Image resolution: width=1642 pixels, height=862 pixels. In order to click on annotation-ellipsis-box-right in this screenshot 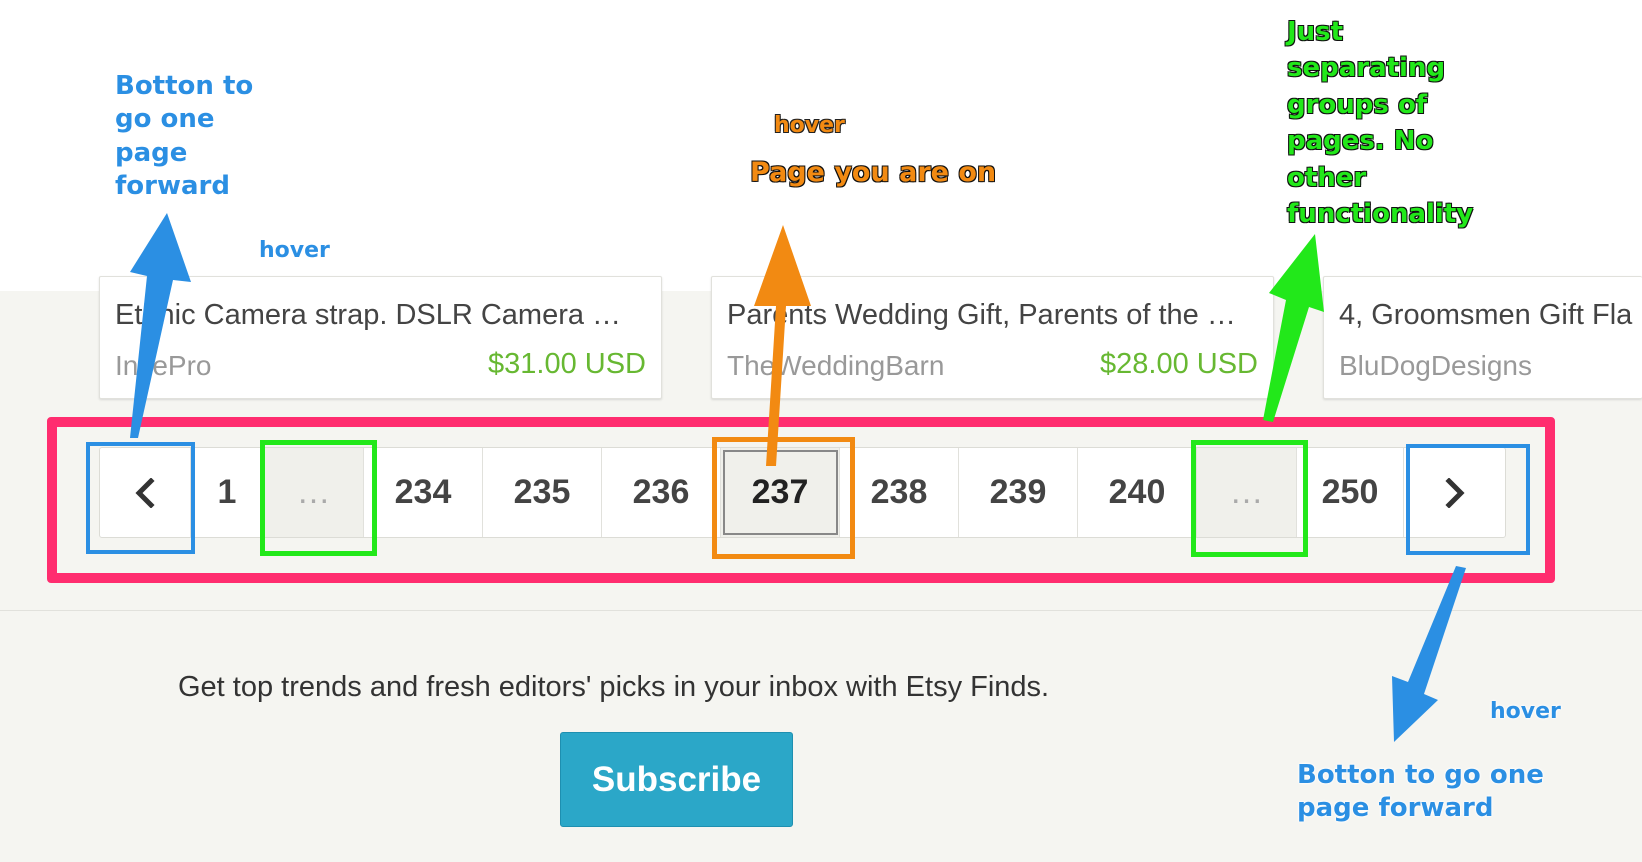, I will do `click(1249, 498)`.